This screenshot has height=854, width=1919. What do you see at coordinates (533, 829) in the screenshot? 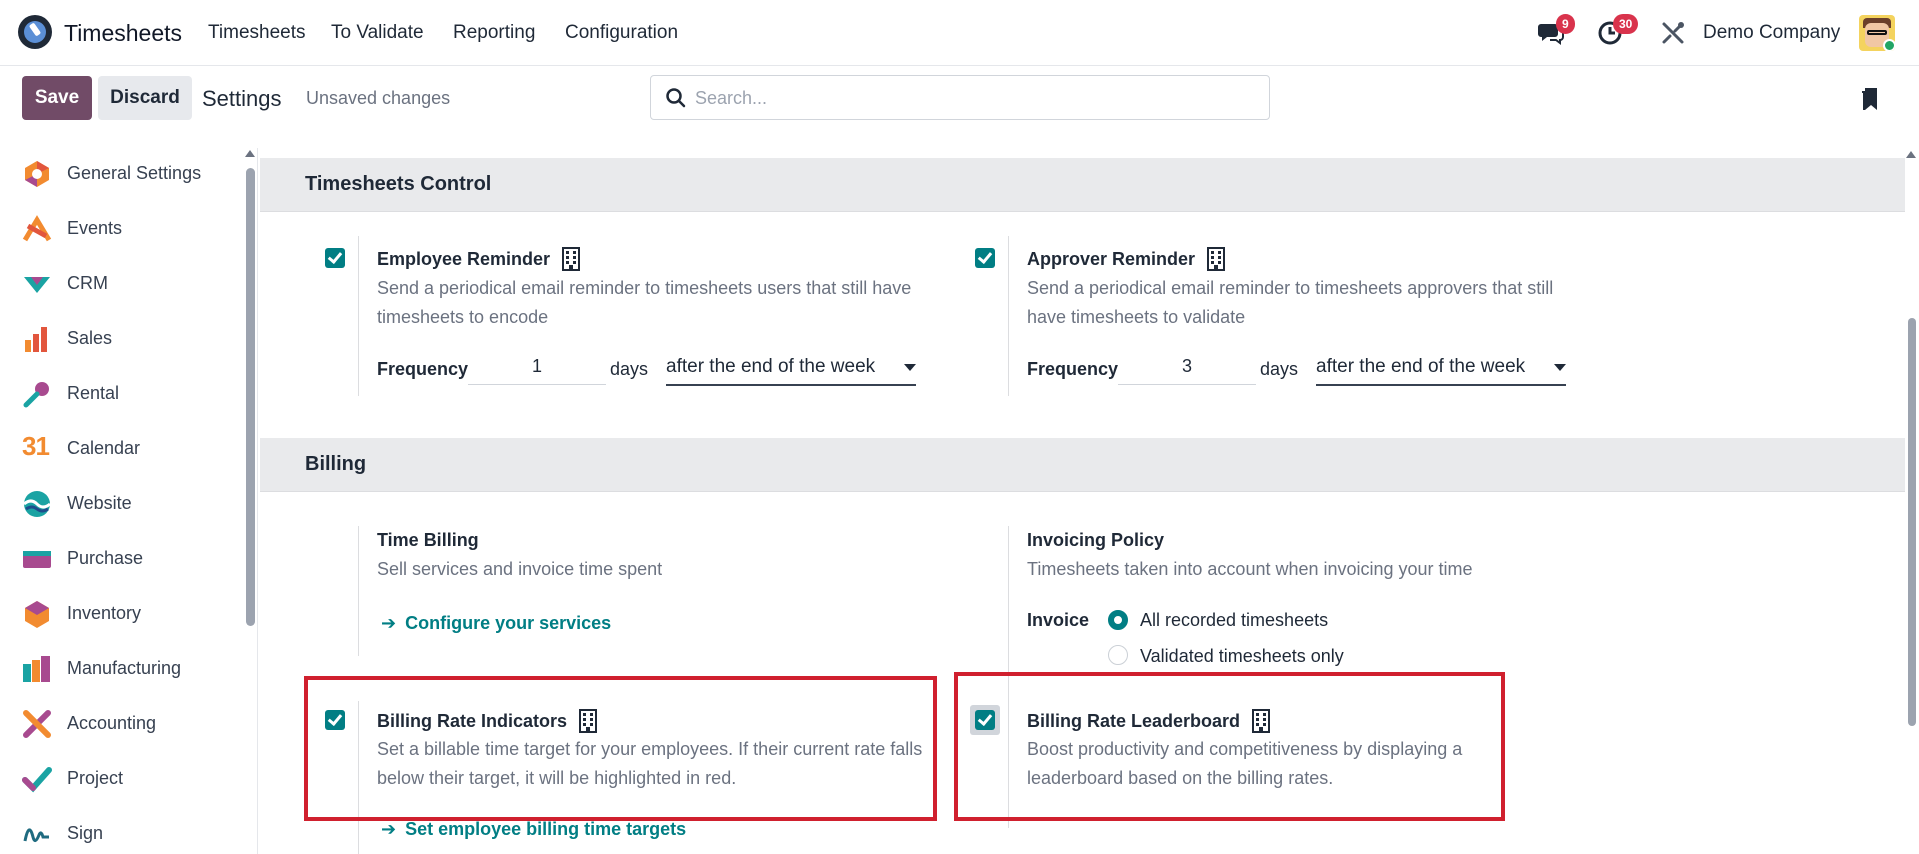
I see `set-billing-targets-link: ➔ Set employee billing time targets` at bounding box center [533, 829].